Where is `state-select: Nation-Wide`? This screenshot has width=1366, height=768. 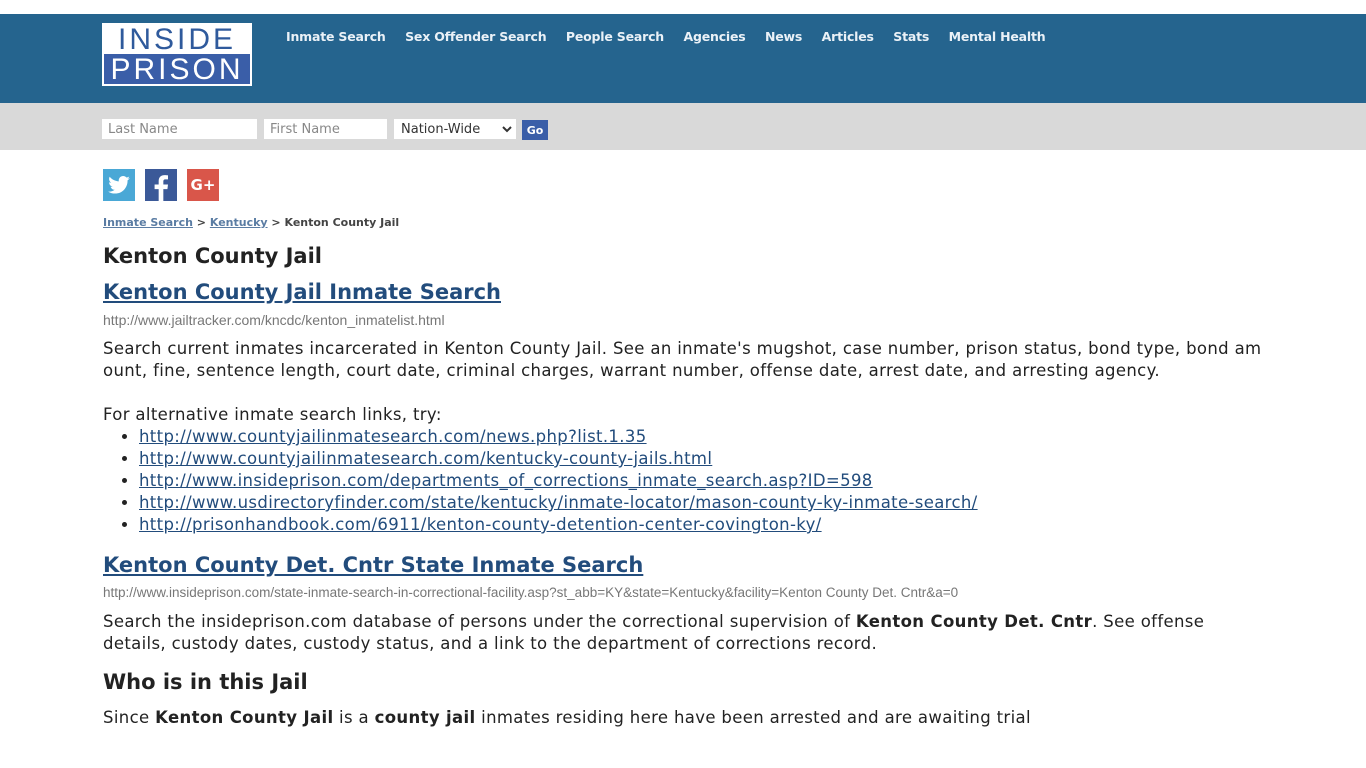 state-select: Nation-Wide is located at coordinates (455, 129).